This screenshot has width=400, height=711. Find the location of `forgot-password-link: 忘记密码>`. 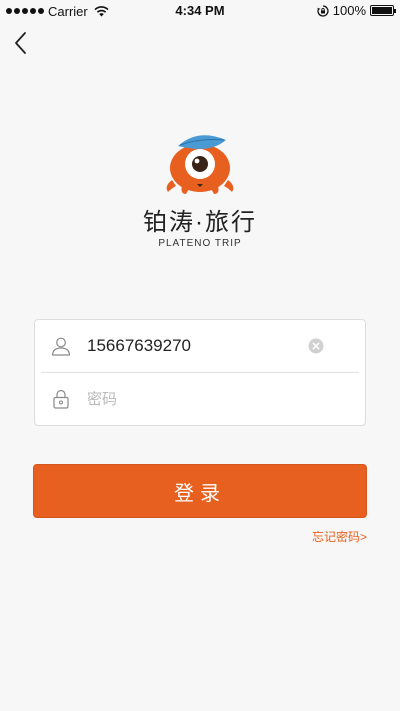

forgot-password-link: 忘记密码> is located at coordinates (339, 536).